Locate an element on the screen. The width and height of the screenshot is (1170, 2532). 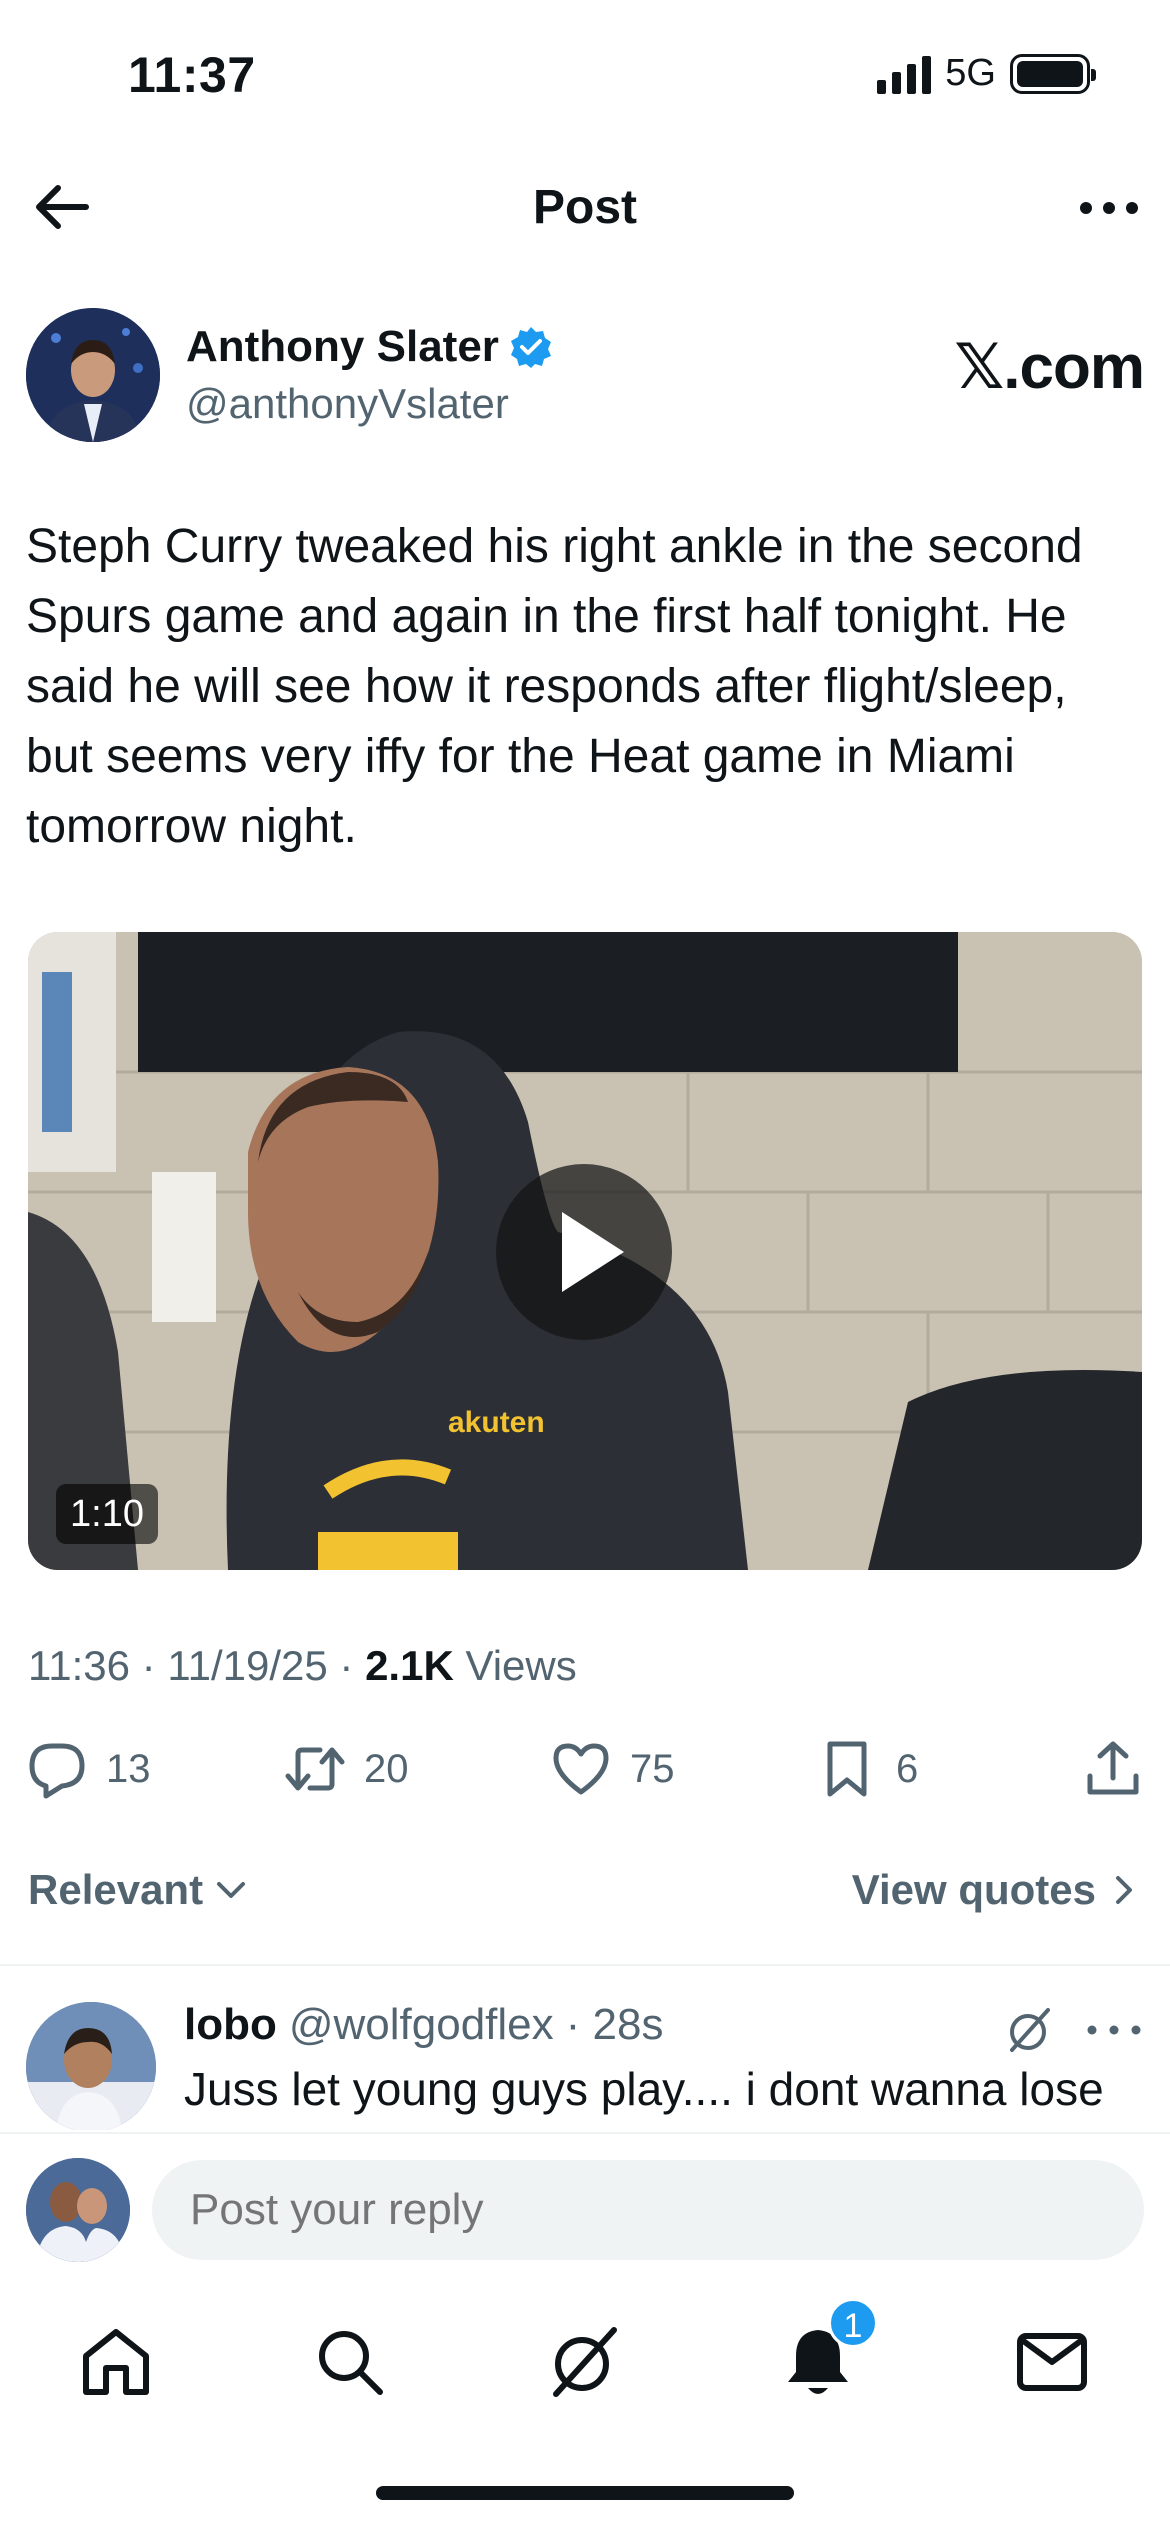
page-title: Post is located at coordinates (584, 207).